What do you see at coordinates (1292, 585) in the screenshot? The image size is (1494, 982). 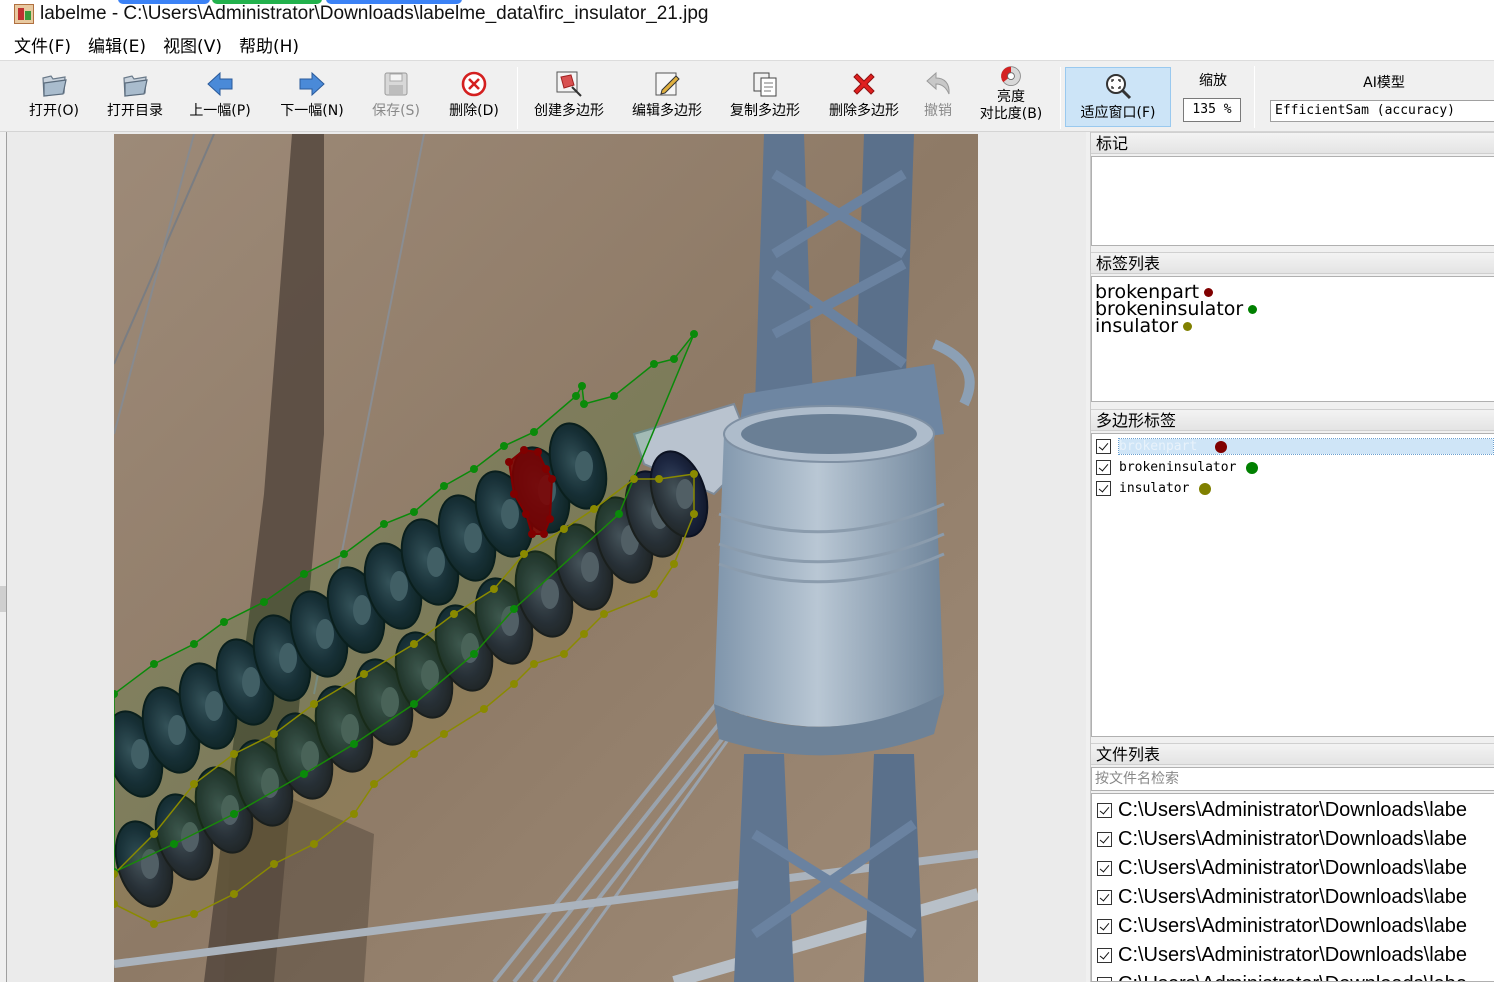 I see `polygon-label-list: brokenpart brokeninsulator insulator` at bounding box center [1292, 585].